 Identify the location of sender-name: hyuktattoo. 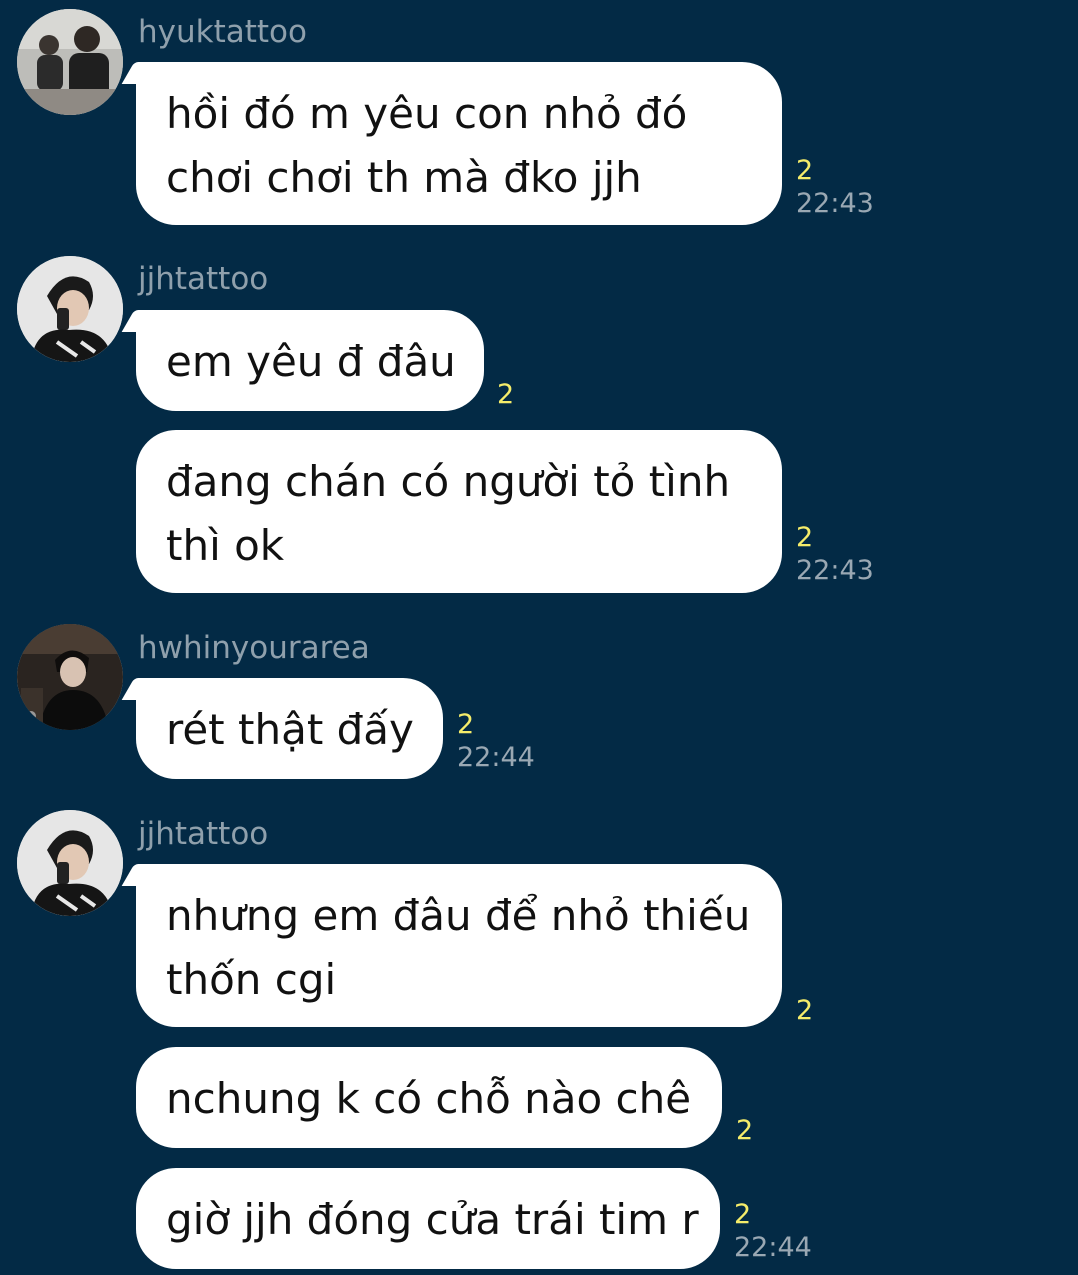
(222, 32).